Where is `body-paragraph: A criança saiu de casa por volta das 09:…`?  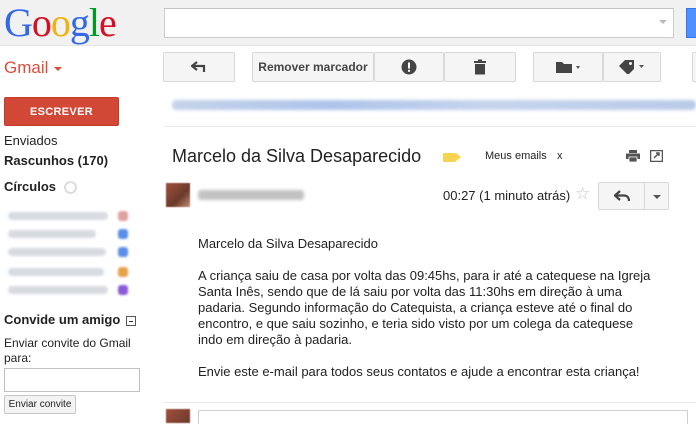
body-paragraph: A criança saiu de casa por volta das 09:… is located at coordinates (424, 307).